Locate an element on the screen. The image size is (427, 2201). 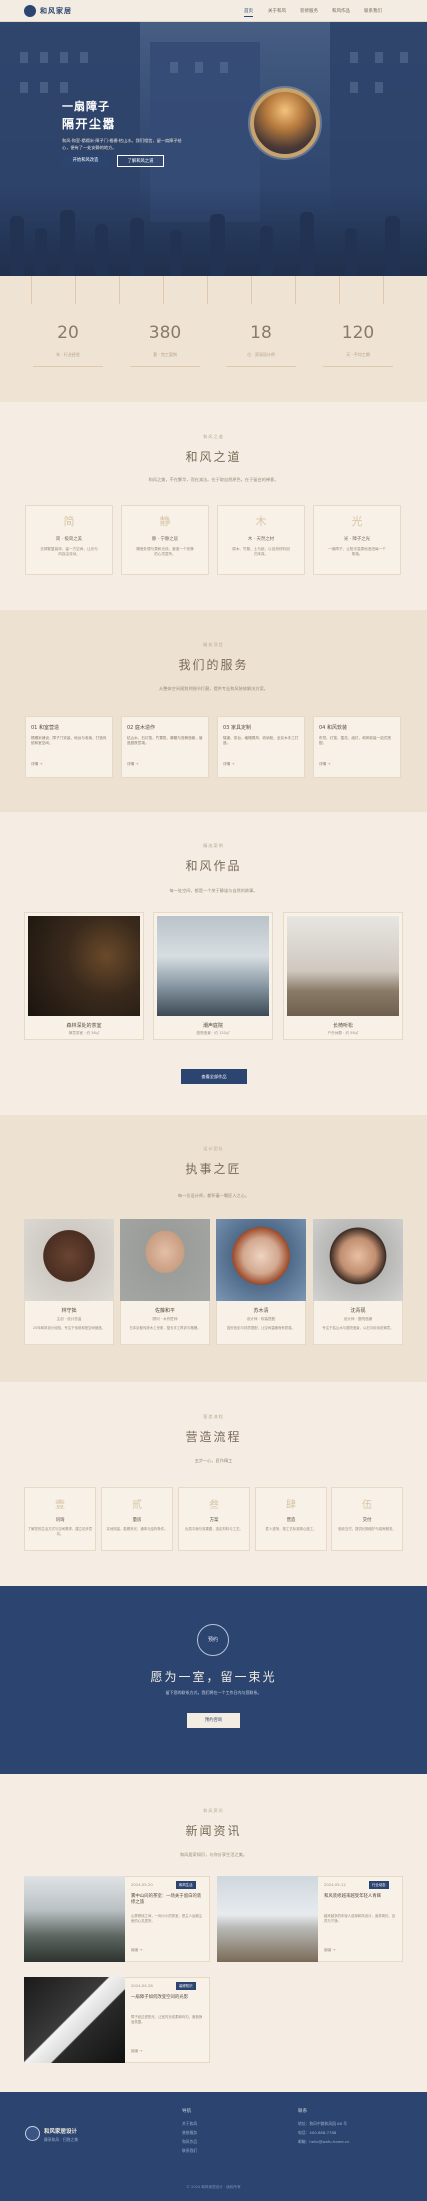
step-number: 伍 is located at coordinates (367, 1505).